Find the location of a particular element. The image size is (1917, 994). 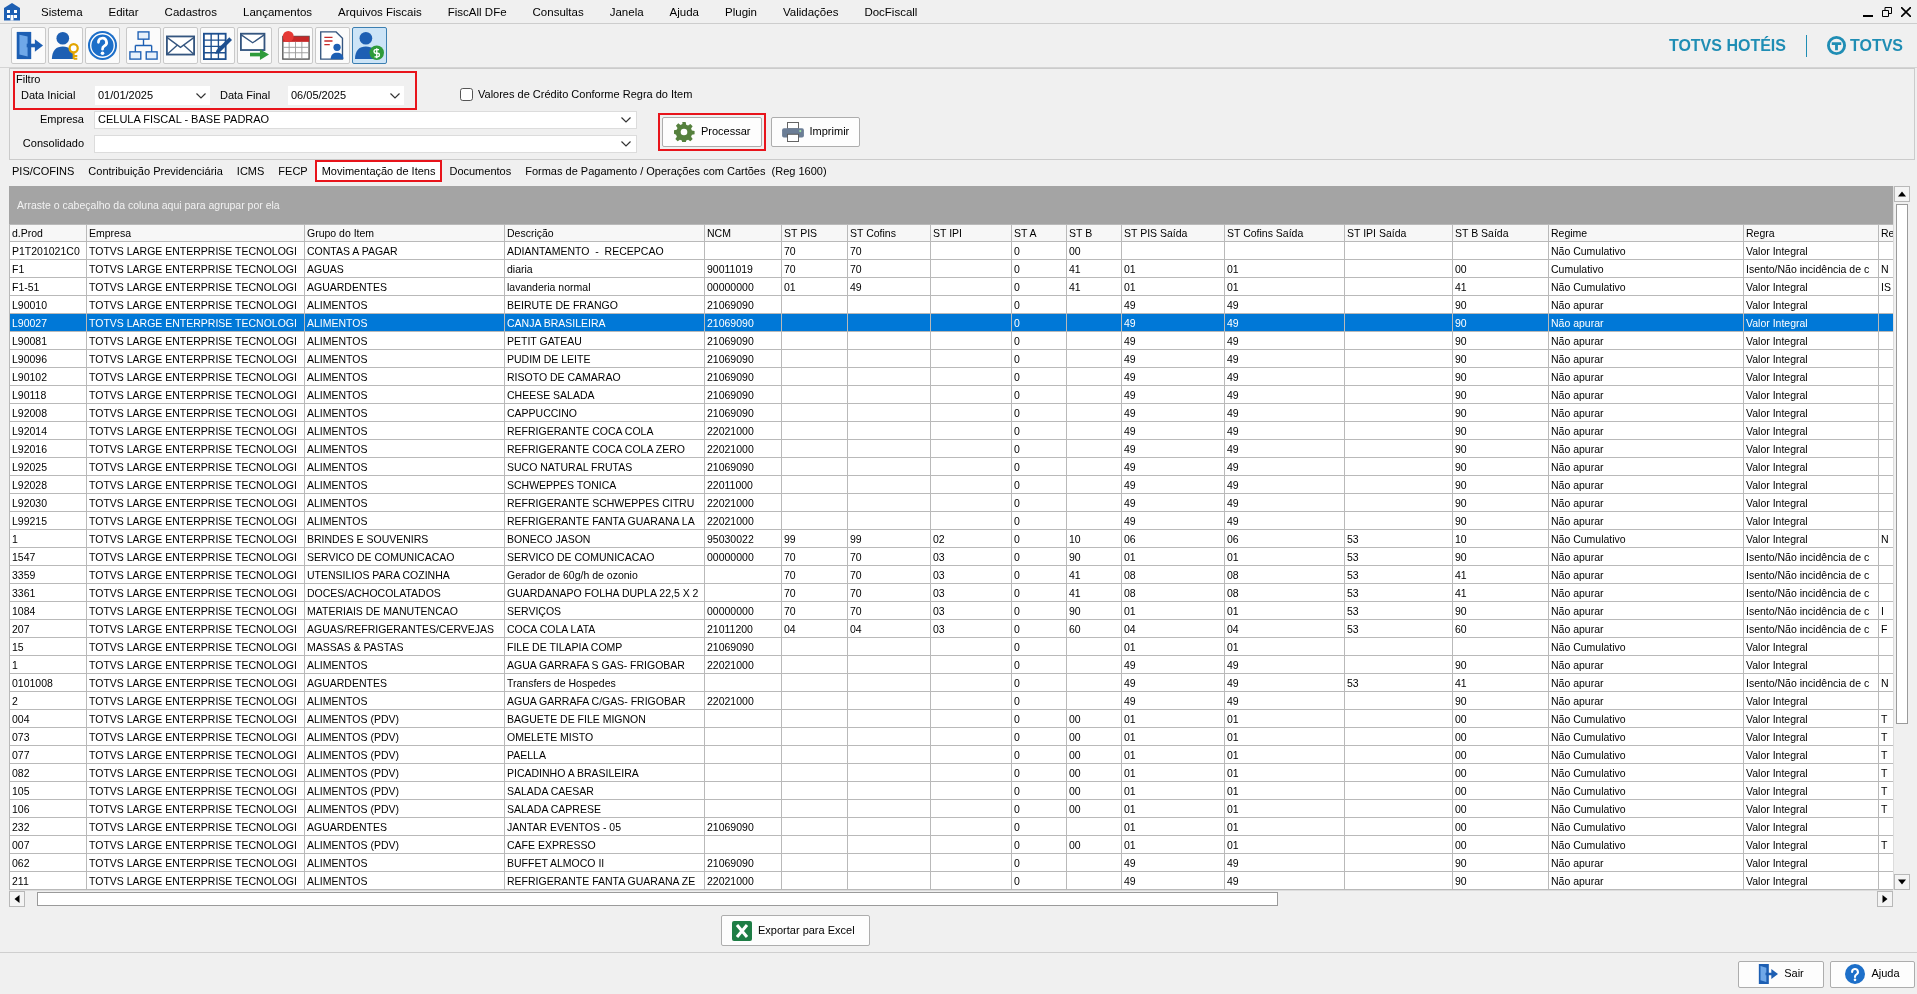

table-row: 207 TOTVS LARGE ENTERPRISE TECNOLOGI AGUAS/REFRIGERANTES/CERVEJAS COCA COLA LATA 21011200 04 04 03 0 60 04 04 53 60 Não apurar Isento/Não incidência de c F is located at coordinates (951, 628).